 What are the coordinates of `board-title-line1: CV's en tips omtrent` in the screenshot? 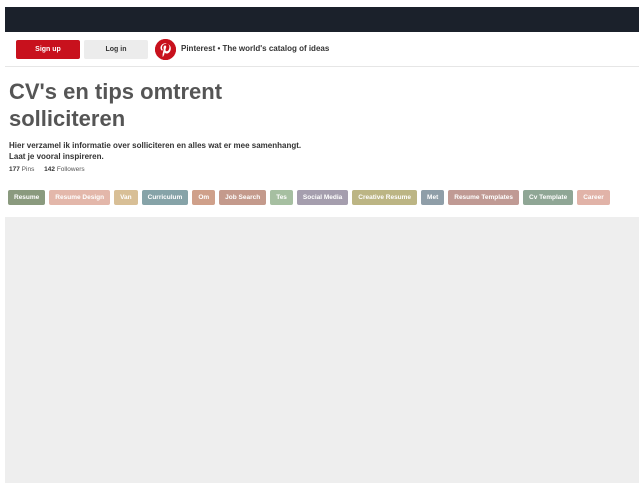 It's located at (116, 91).